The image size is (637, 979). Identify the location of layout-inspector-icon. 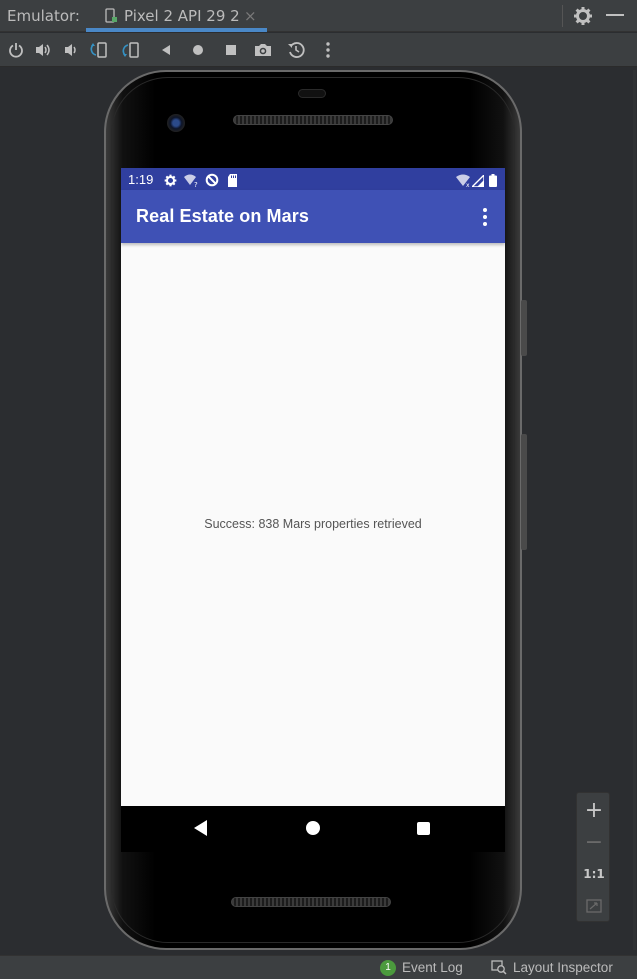
(499, 969).